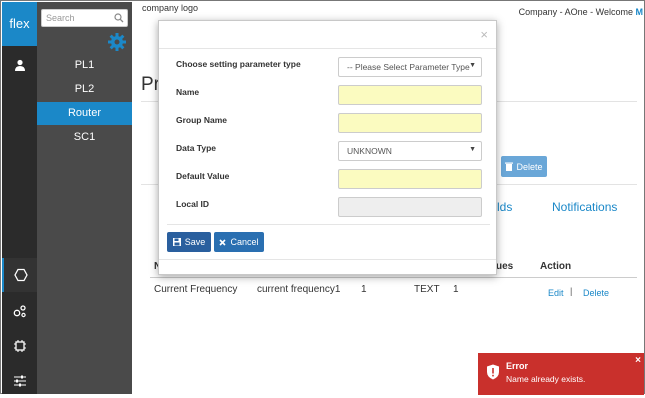  What do you see at coordinates (328, 224) in the screenshot?
I see `modal-footer-divider` at bounding box center [328, 224].